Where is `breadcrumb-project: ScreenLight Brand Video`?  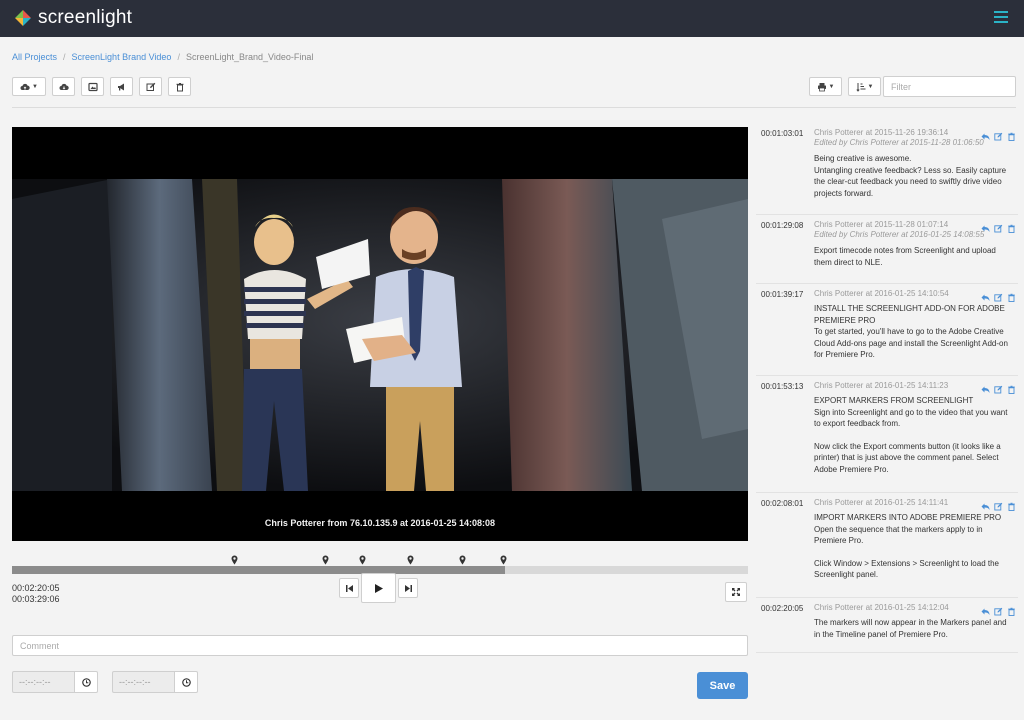 breadcrumb-project: ScreenLight Brand Video is located at coordinates (122, 57).